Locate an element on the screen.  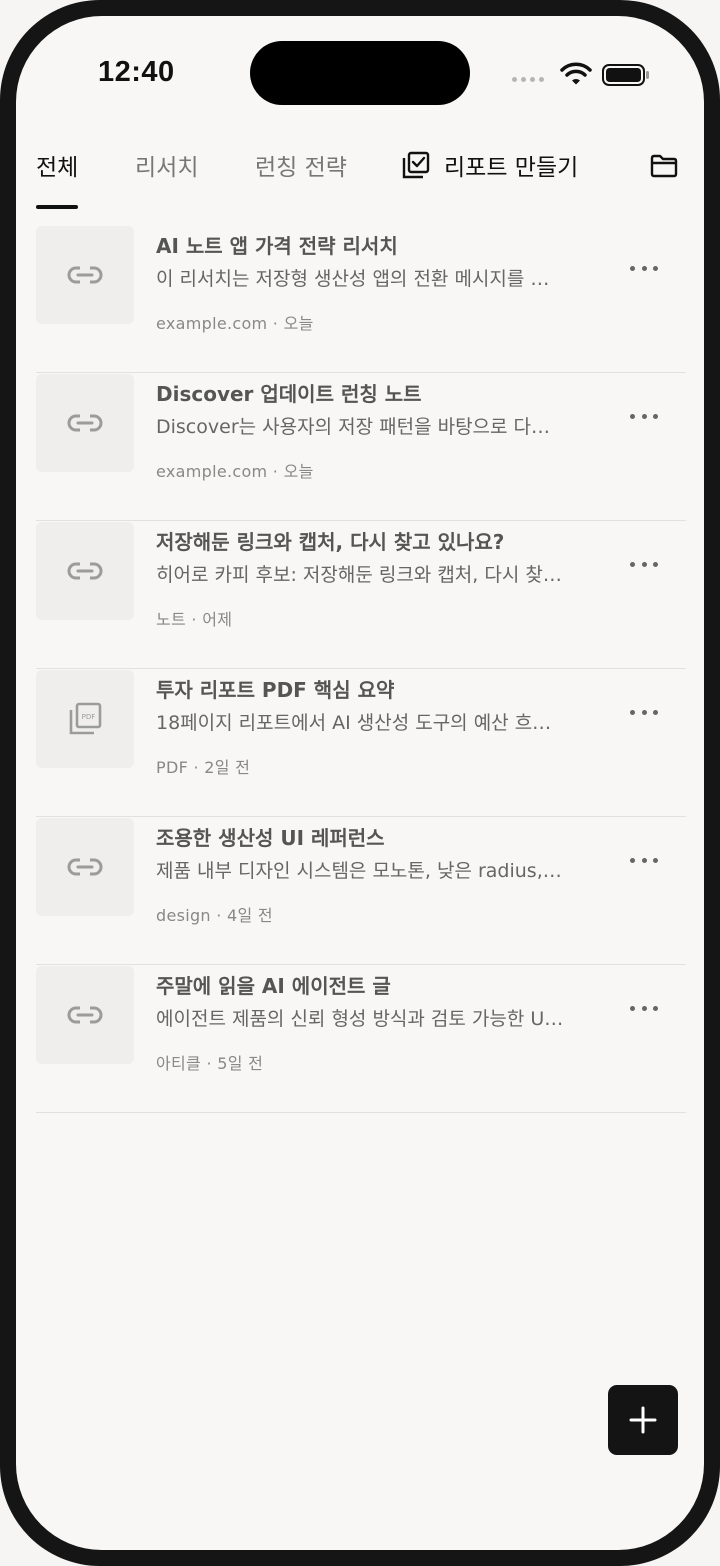
dynamic-island is located at coordinates (360, 73).